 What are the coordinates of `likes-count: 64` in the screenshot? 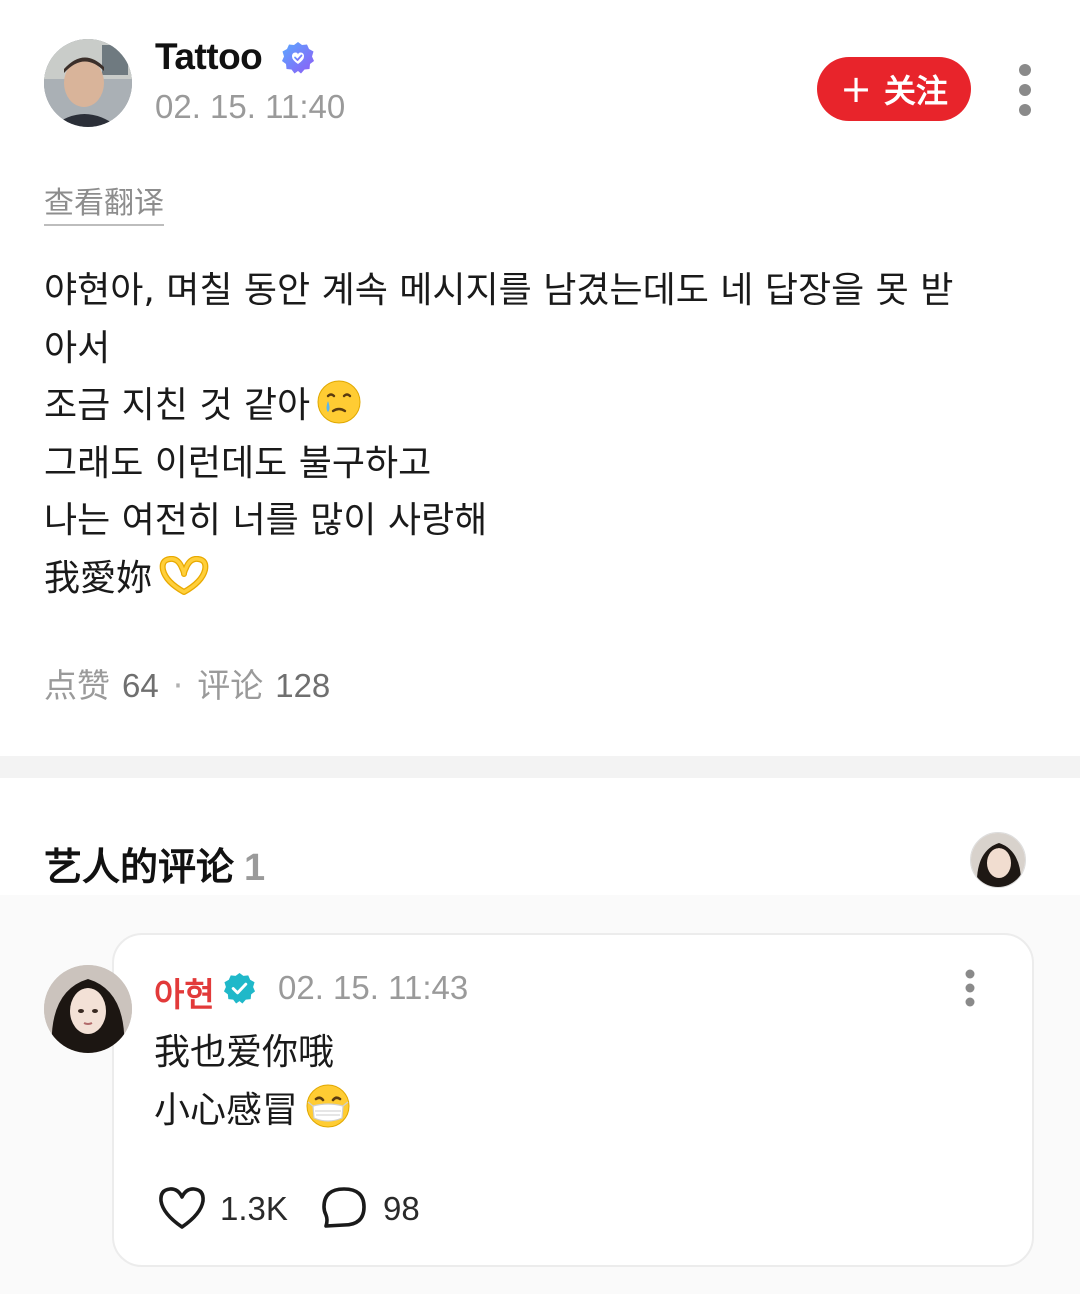 It's located at (140, 685).